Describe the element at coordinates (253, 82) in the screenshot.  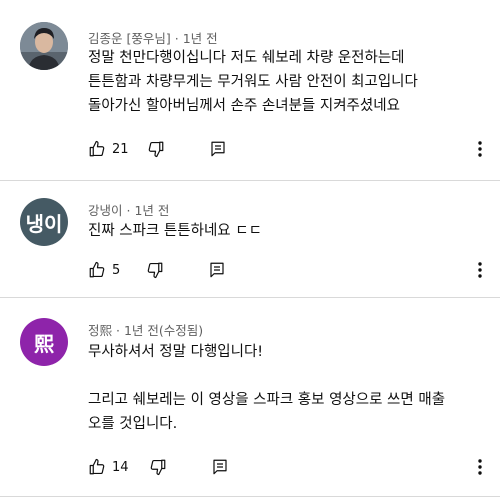
I see `comment-line: 튼튼함과 차량무게는 무거워도 사람 안전이 최고입니다` at that location.